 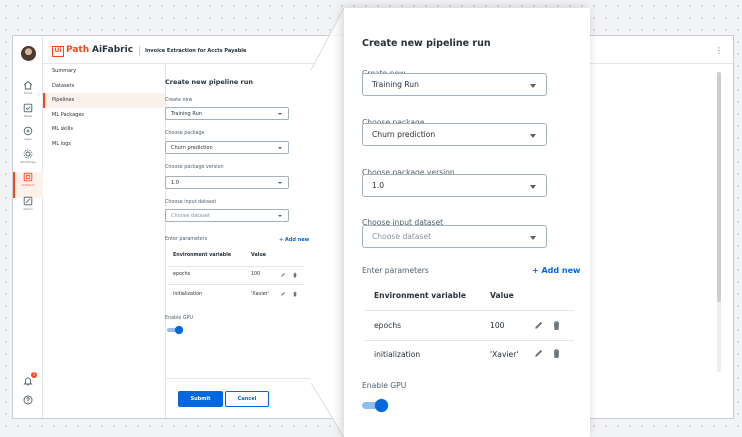 What do you see at coordinates (420, 295) in the screenshot?
I see `zoom-col-env-variable: Environment variable` at bounding box center [420, 295].